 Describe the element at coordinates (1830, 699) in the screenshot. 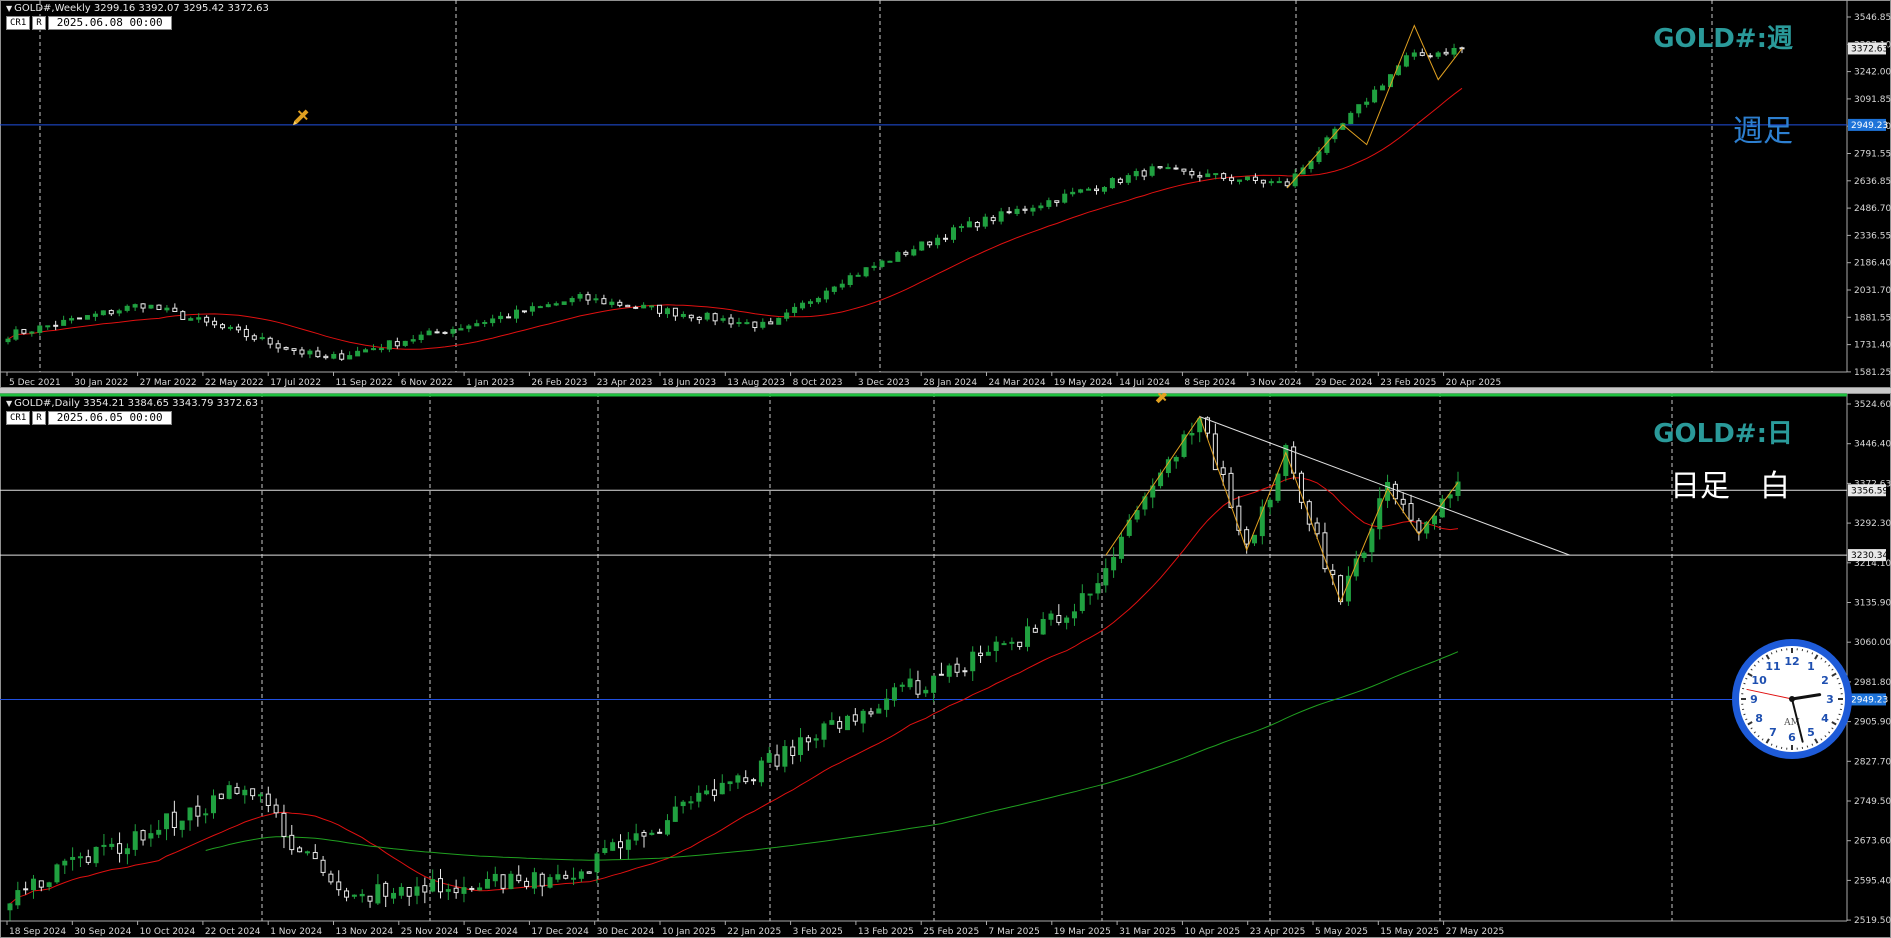

I see `clock-number: 3` at that location.